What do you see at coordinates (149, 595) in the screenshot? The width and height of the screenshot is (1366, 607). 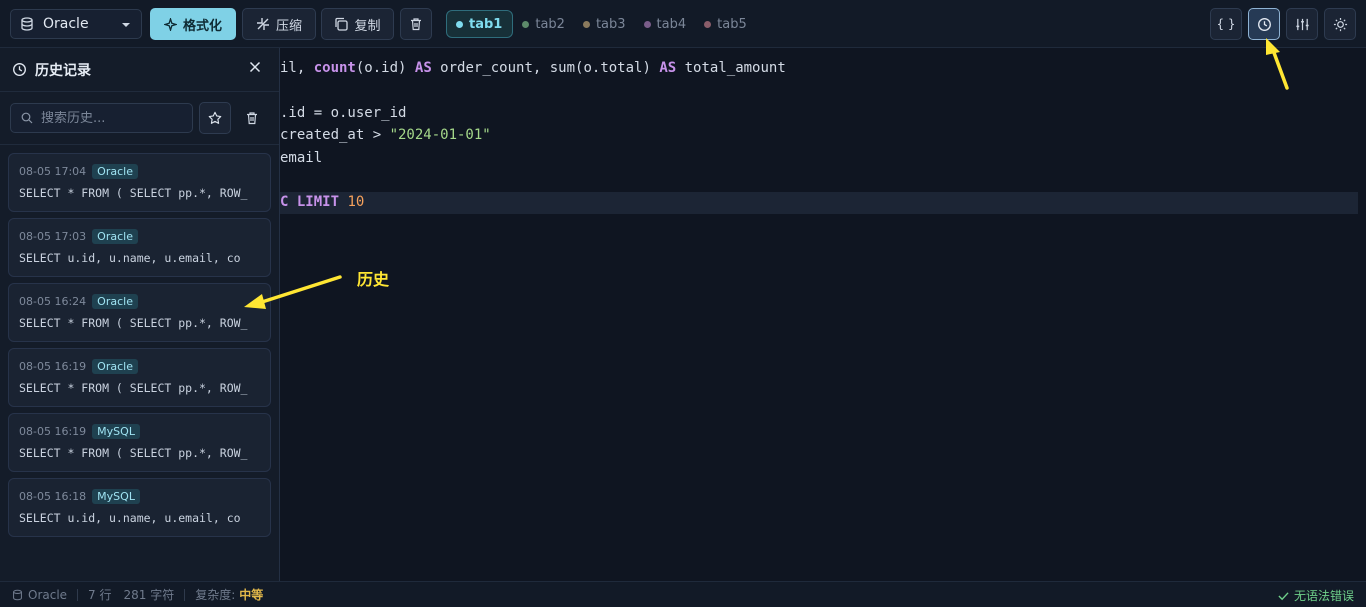 I see `status-char-count: 281 字符` at bounding box center [149, 595].